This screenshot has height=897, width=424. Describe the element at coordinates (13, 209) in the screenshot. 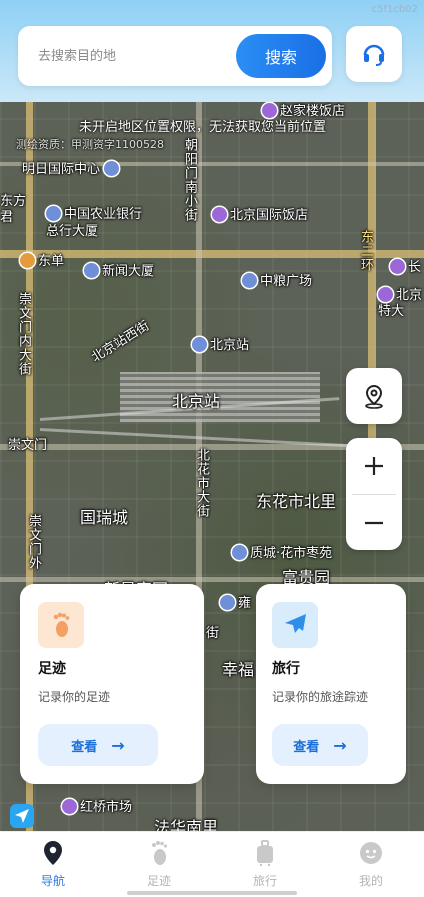

I see `map-poi-label: 东方君` at that location.